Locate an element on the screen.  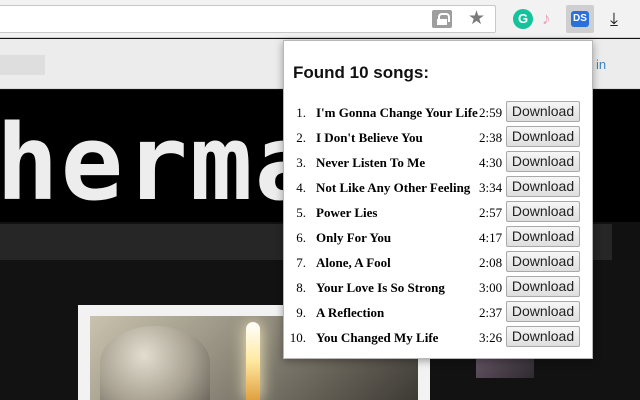
grammarly-icon: G is located at coordinates (523, 19).